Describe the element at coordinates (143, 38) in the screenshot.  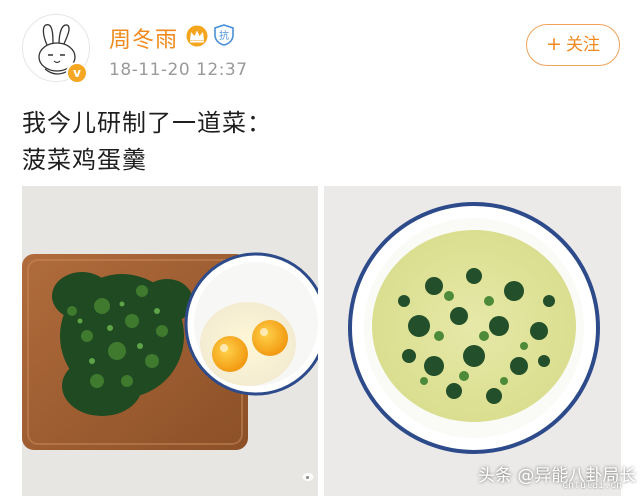
I see `author-name: 周冬雨` at that location.